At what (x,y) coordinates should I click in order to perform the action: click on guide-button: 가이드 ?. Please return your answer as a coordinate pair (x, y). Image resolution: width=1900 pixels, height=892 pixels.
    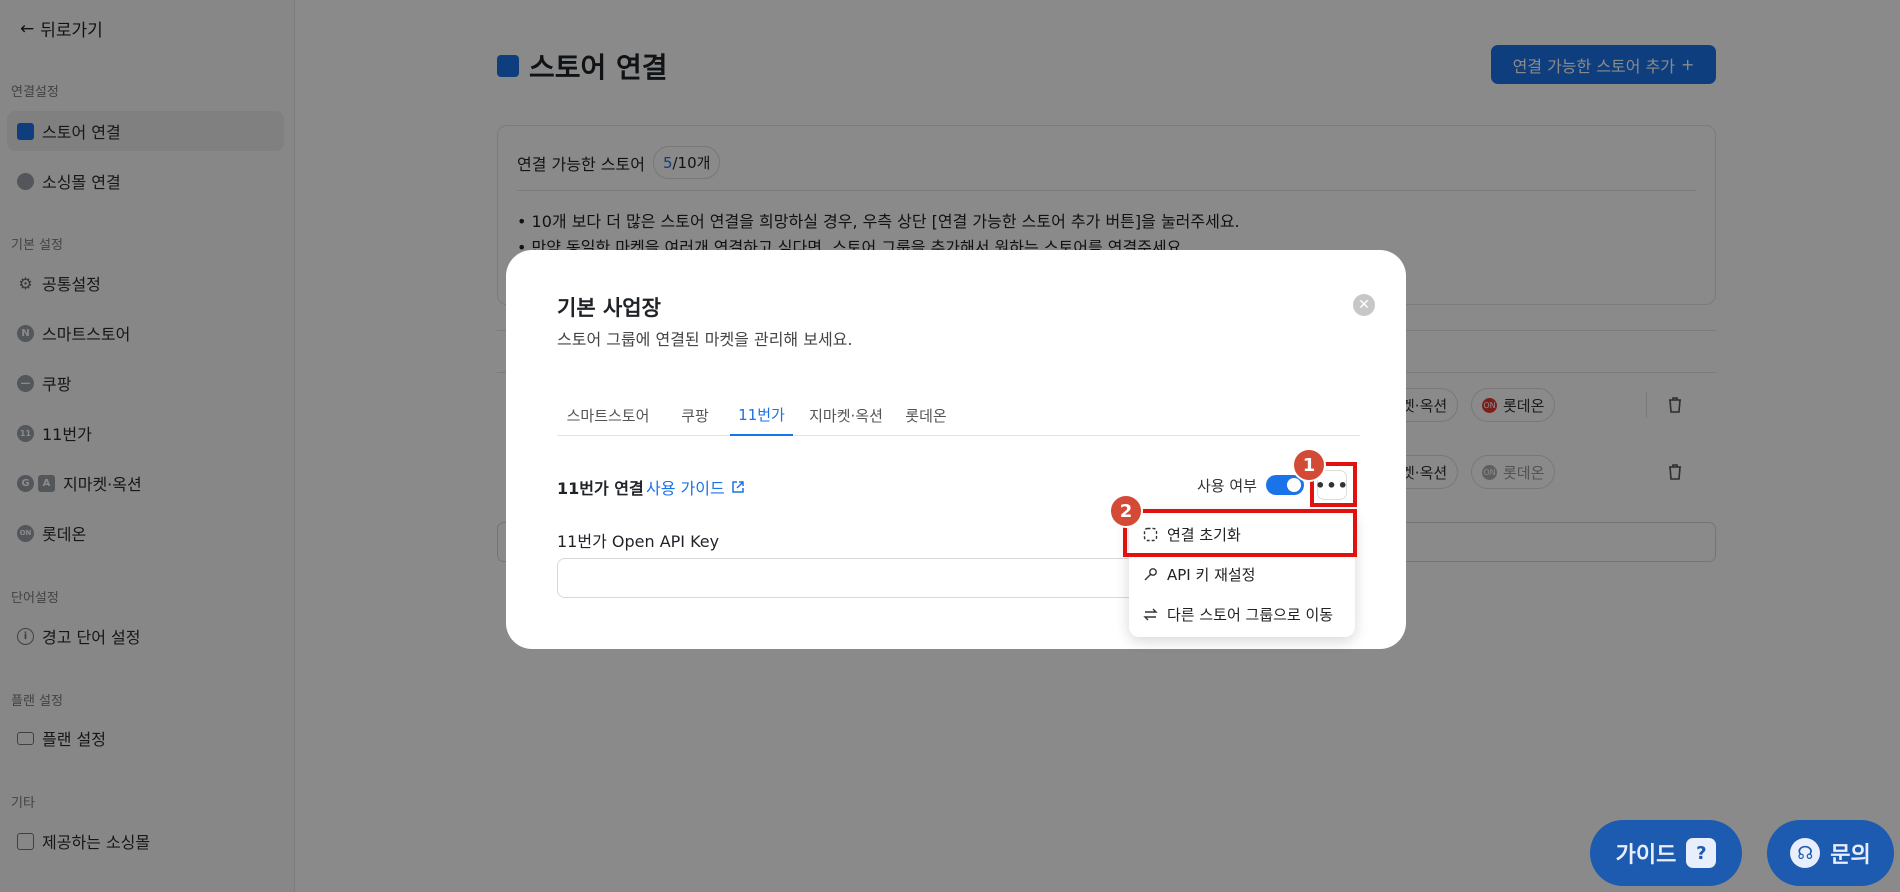
    Looking at the image, I should click on (1666, 853).